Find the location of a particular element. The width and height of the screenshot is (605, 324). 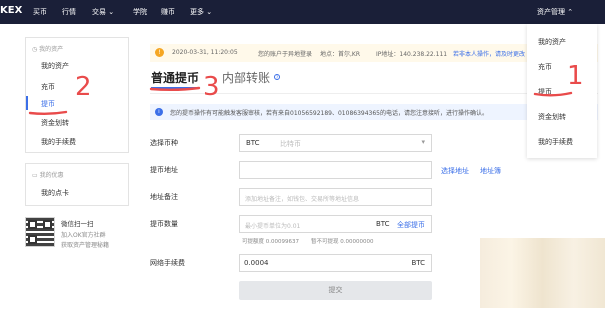

annotation-number-1: 1 is located at coordinates (575, 76).